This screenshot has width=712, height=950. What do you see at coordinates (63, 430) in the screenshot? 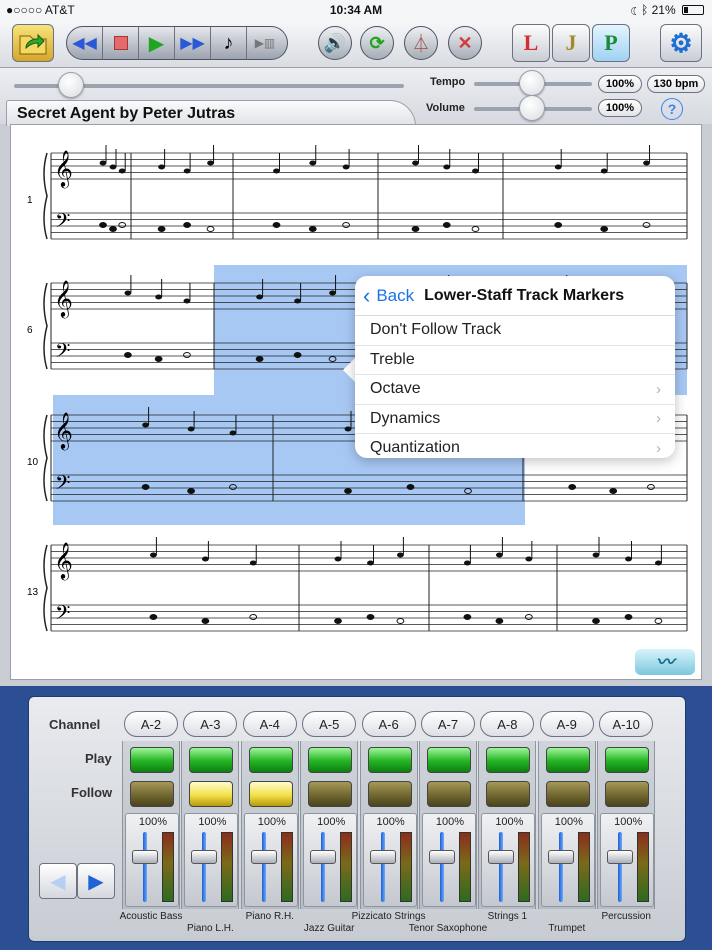
I see `treble-clef-icon: 𝄞` at bounding box center [63, 430].